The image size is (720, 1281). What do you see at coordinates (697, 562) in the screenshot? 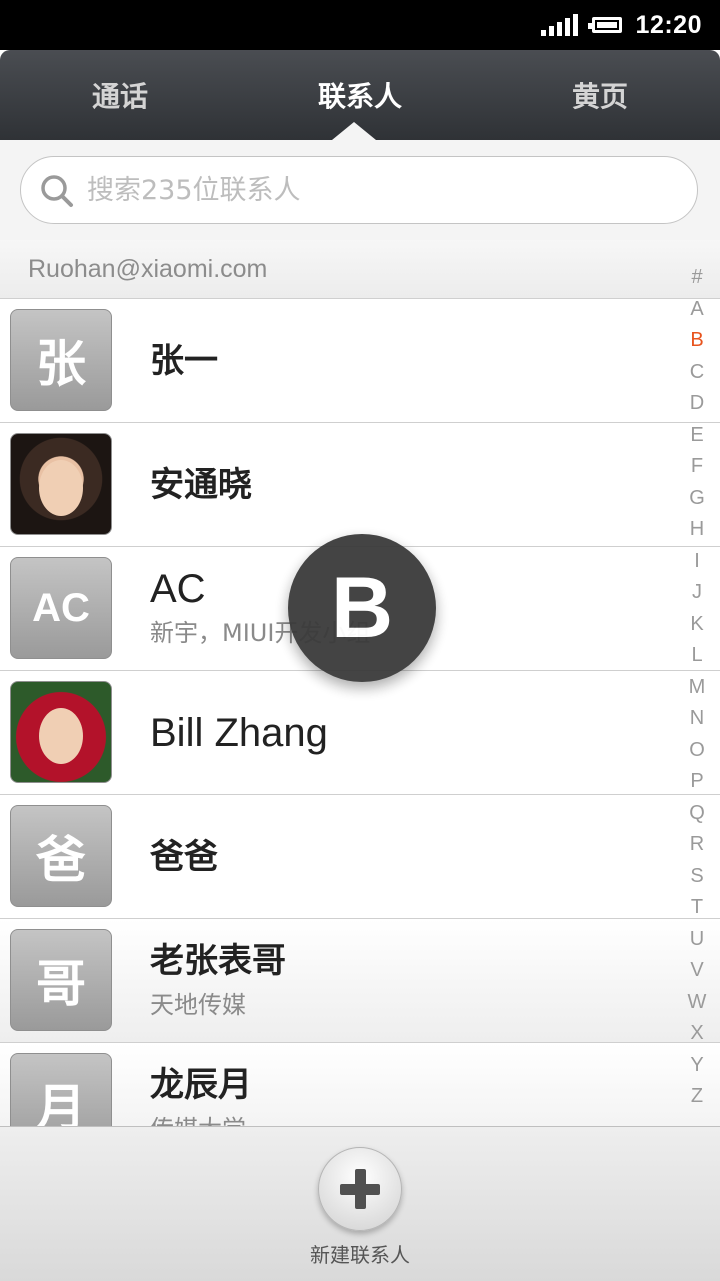
I see `index-letter: I` at bounding box center [697, 562].